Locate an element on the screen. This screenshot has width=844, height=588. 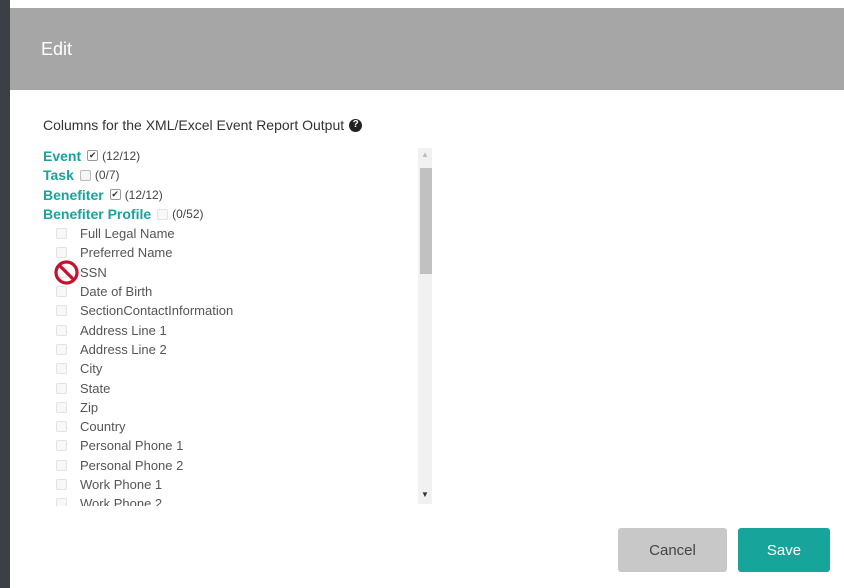
item-label: Address Line 1 is located at coordinates (123, 330).